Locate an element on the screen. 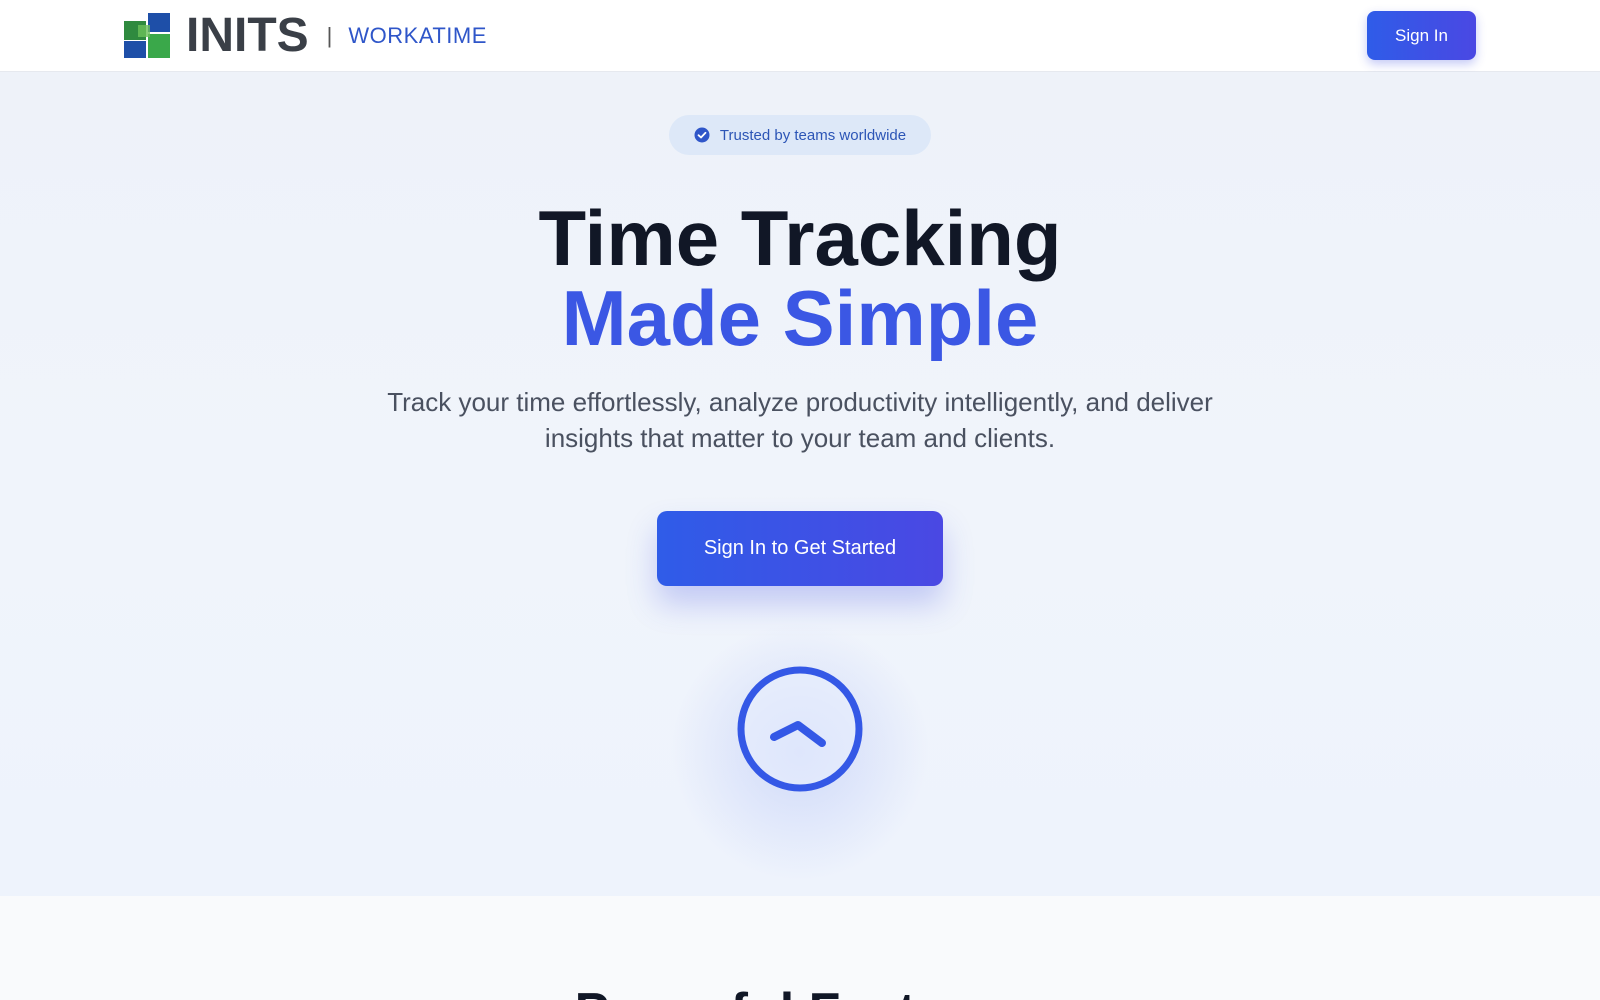  navbar: INITS | WORKATIME Sign In is located at coordinates (800, 36).